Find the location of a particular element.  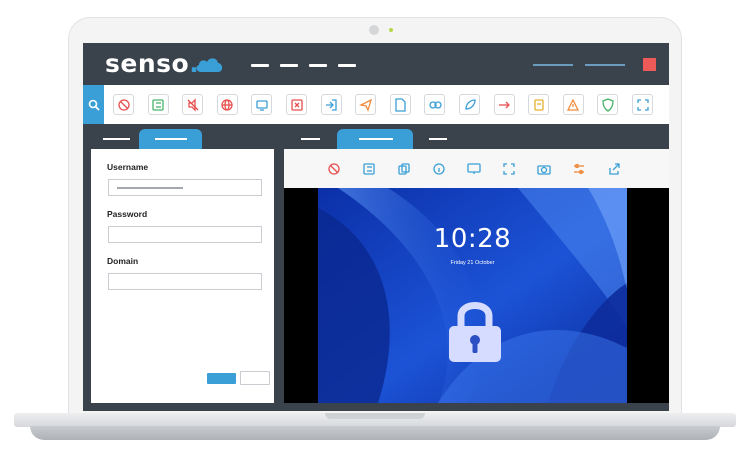

login-panel: Username Password Domain is located at coordinates (182, 266).